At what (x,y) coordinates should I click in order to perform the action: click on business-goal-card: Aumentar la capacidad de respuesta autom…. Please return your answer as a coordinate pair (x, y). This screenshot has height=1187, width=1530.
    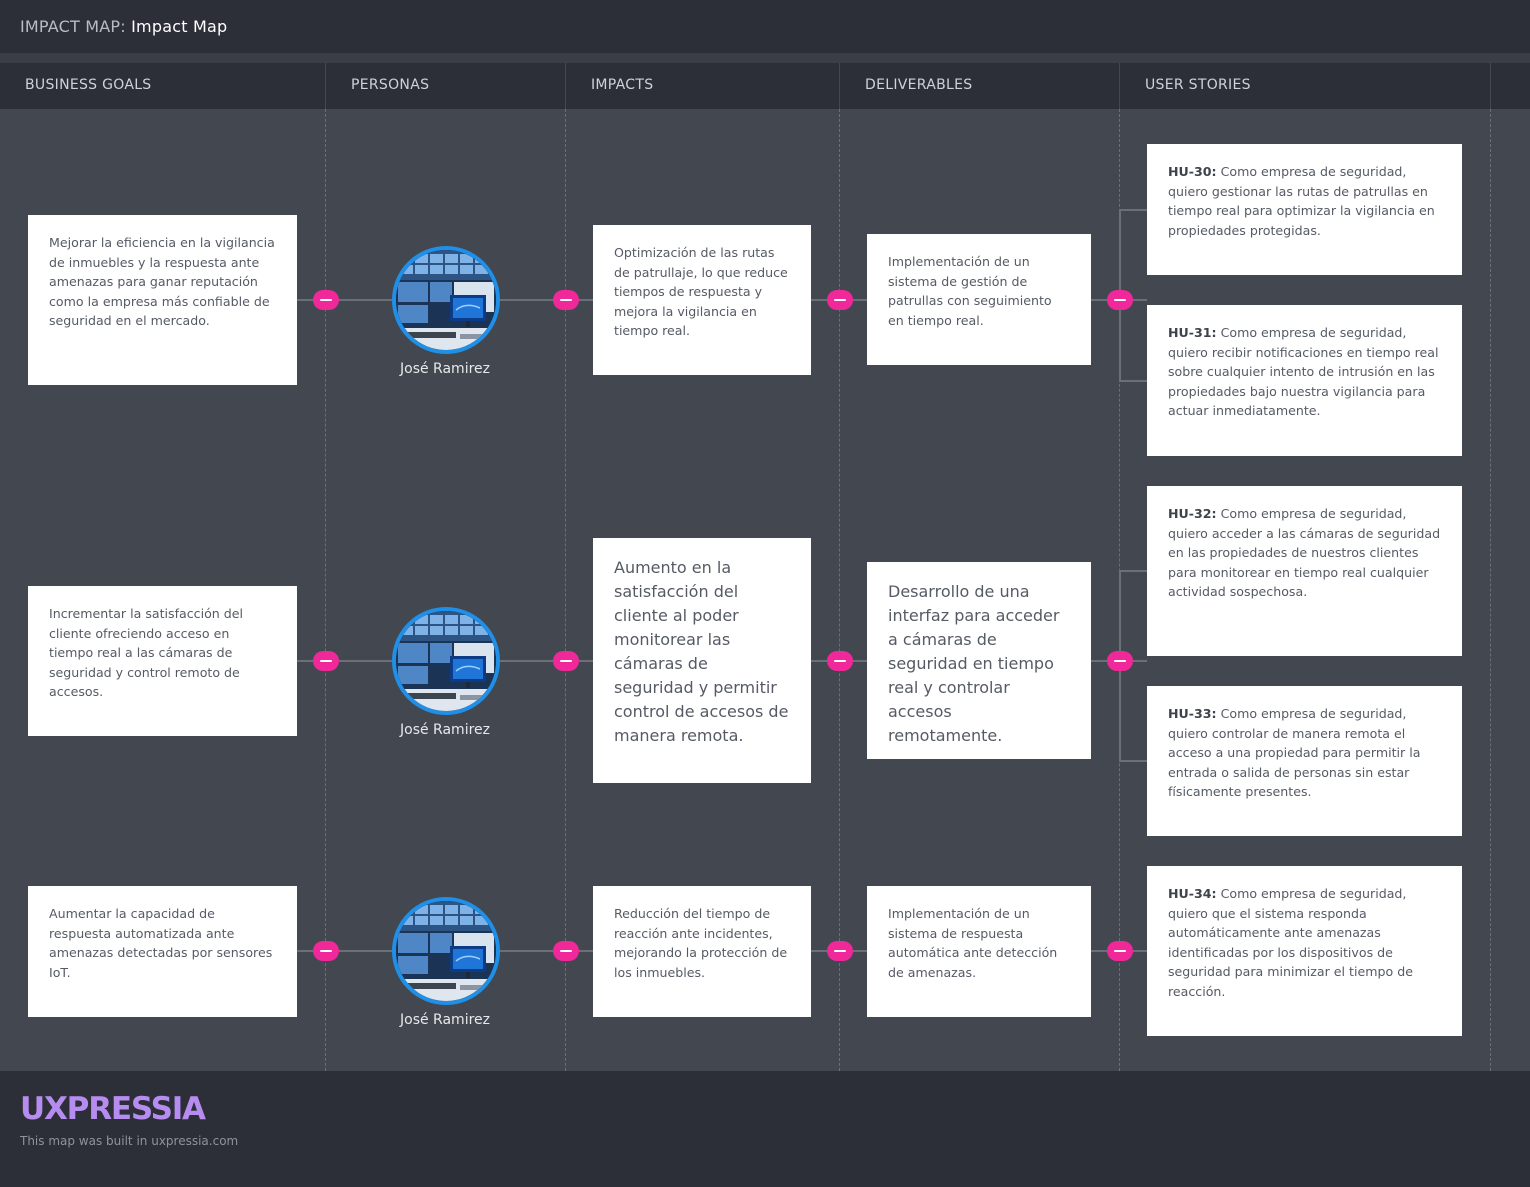
    Looking at the image, I should click on (162, 951).